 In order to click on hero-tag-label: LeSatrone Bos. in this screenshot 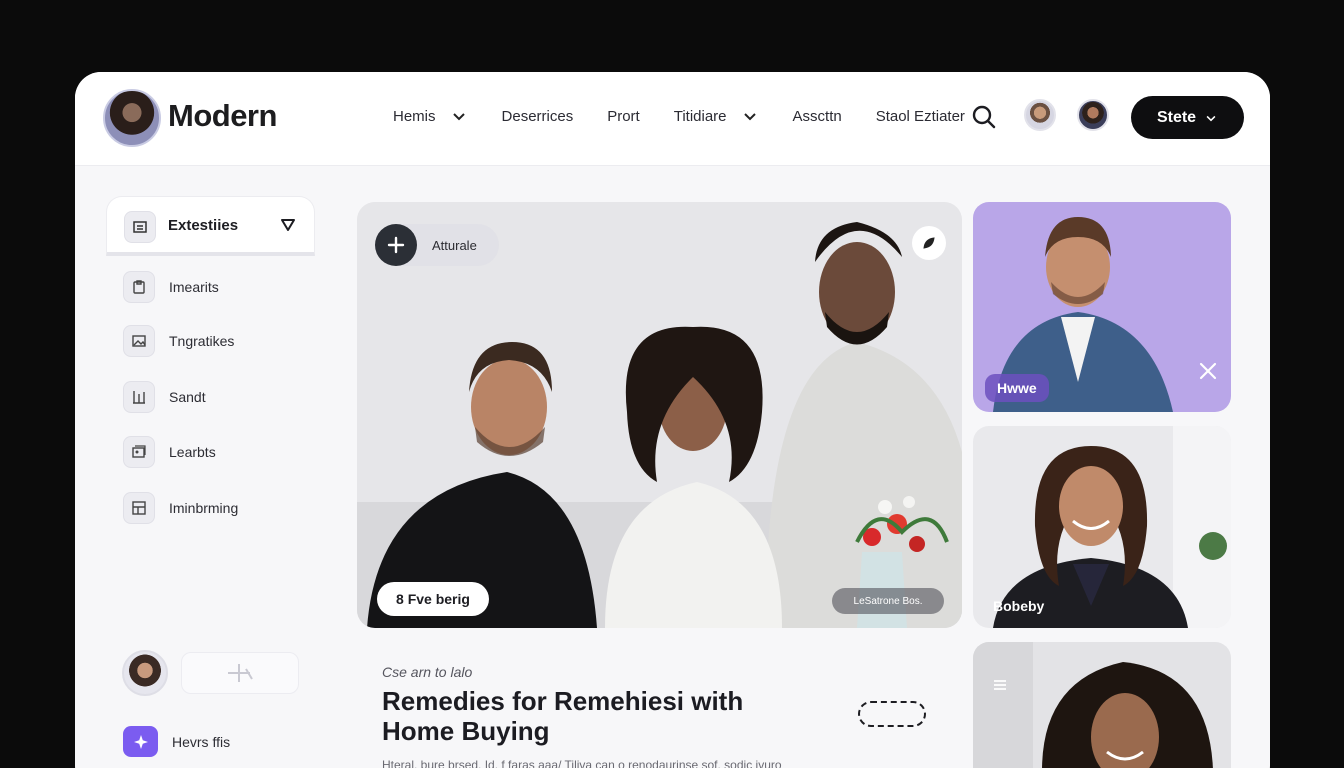, I will do `click(888, 601)`.